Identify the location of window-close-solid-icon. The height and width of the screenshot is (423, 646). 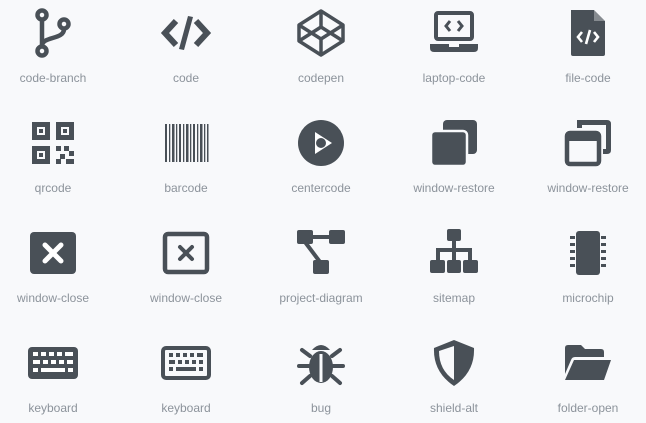
(53, 253).